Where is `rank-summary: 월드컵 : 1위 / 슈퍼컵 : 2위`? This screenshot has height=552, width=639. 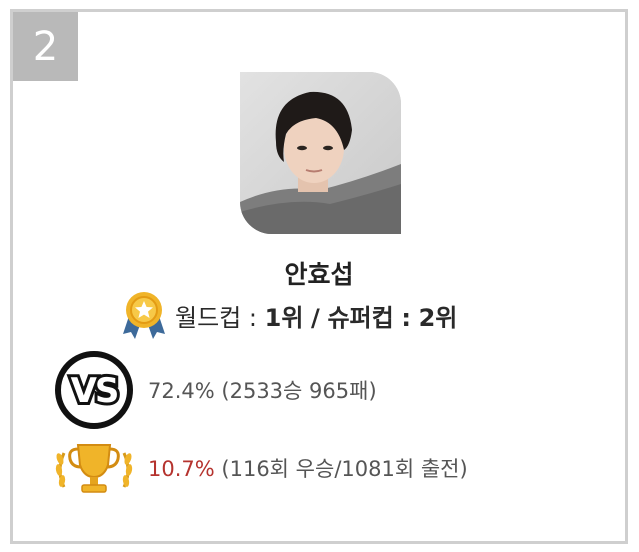 rank-summary: 월드컵 : 1위 / 슈퍼컵 : 2위 is located at coordinates (289, 315).